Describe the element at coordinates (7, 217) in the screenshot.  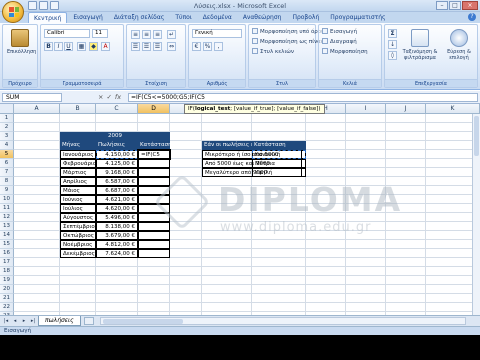
I see `row-header: 12` at that location.